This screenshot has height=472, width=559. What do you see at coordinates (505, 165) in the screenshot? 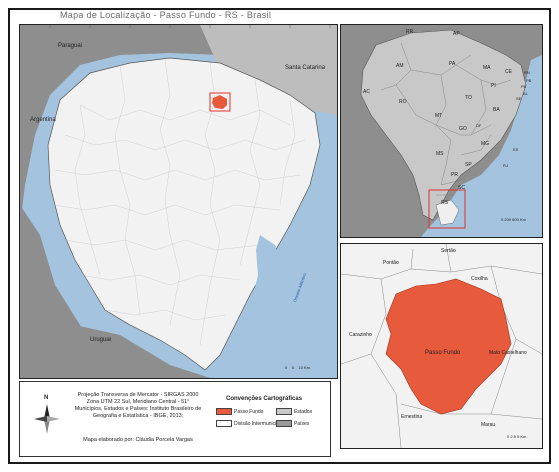
I see `state-rj: RJ` at bounding box center [505, 165].